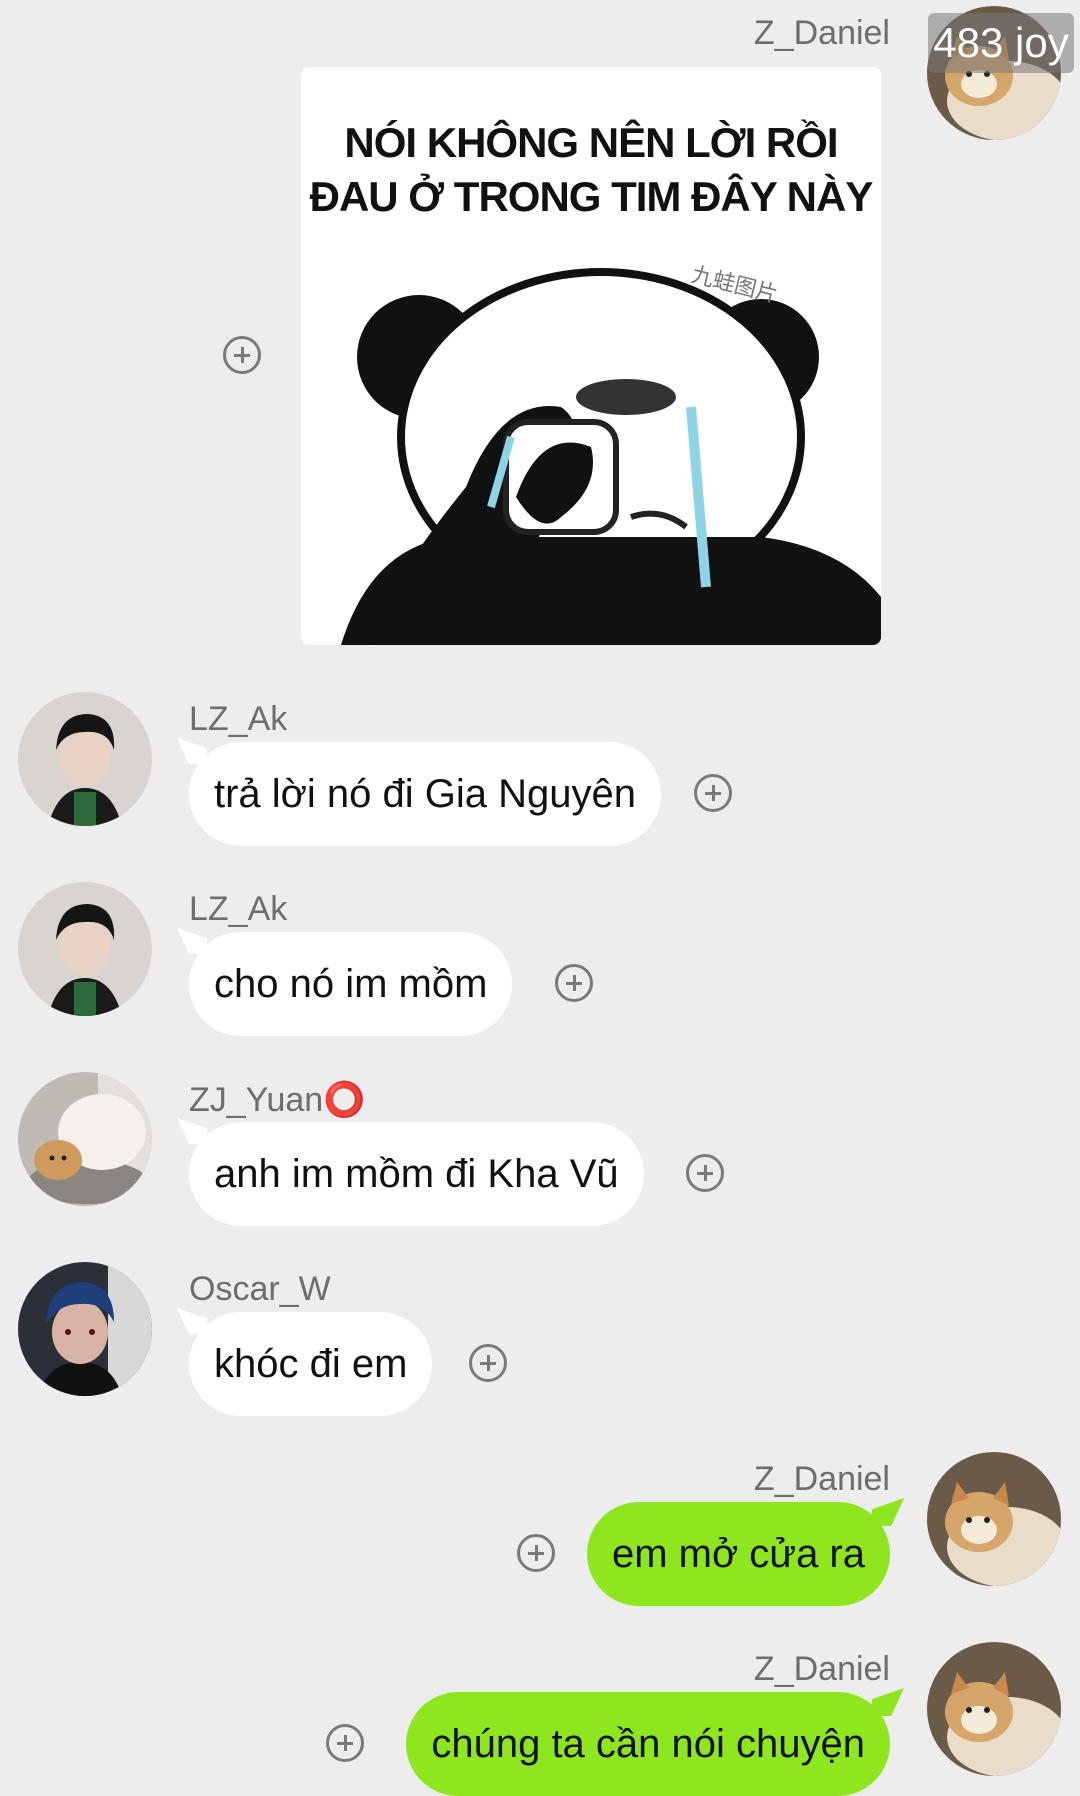 The width and height of the screenshot is (1080, 1796). Describe the element at coordinates (425, 794) in the screenshot. I see `message-bubble: trả lời nó đi Gia Nguyên` at that location.